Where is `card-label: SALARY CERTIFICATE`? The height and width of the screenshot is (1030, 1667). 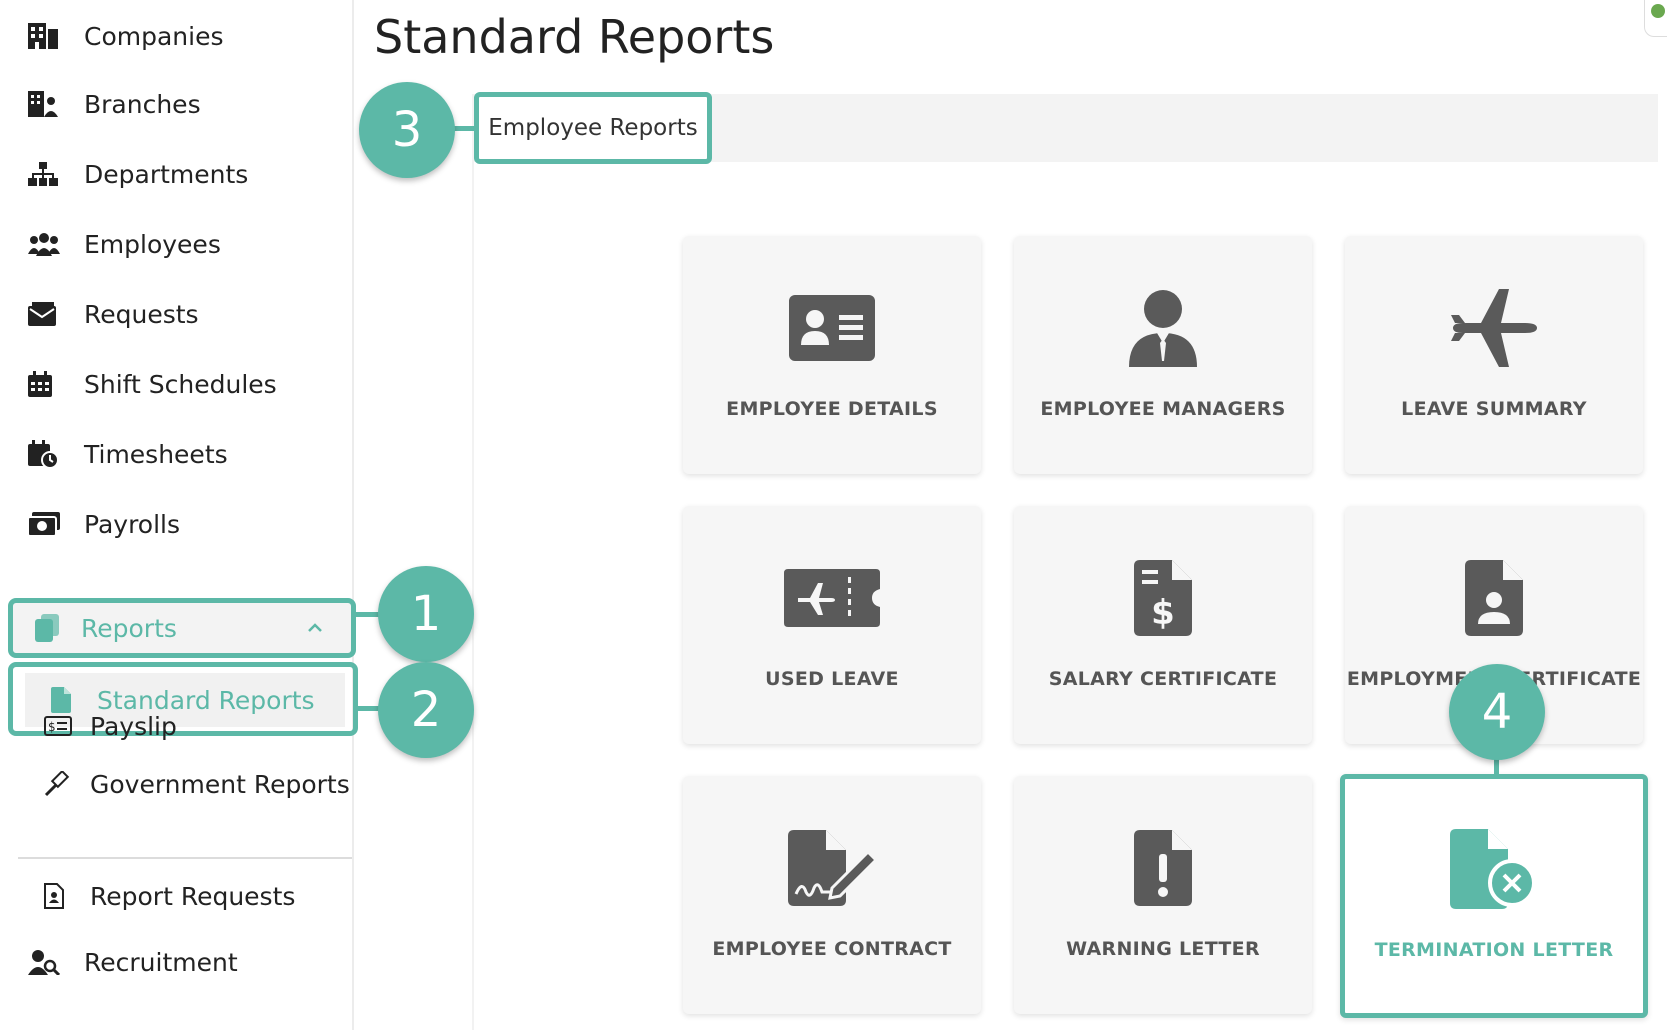
card-label: SALARY CERTIFICATE is located at coordinates (1163, 679).